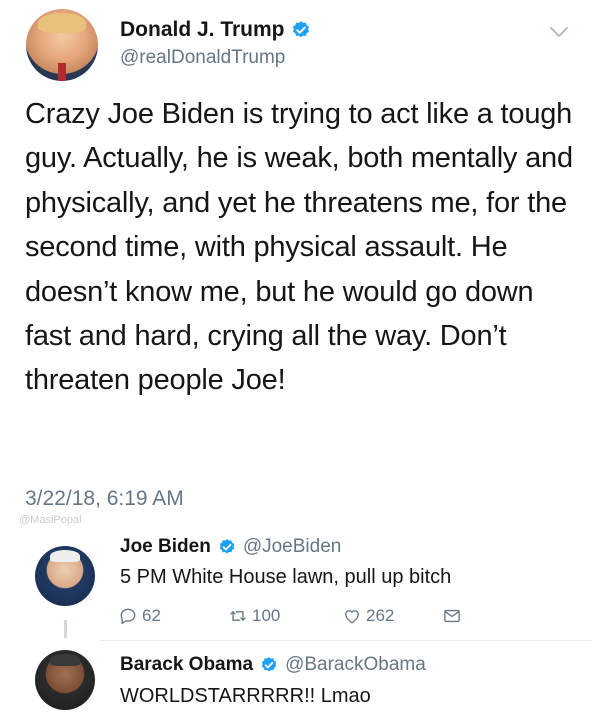 This screenshot has width=592, height=720. I want to click on reply-count: 62, so click(151, 615).